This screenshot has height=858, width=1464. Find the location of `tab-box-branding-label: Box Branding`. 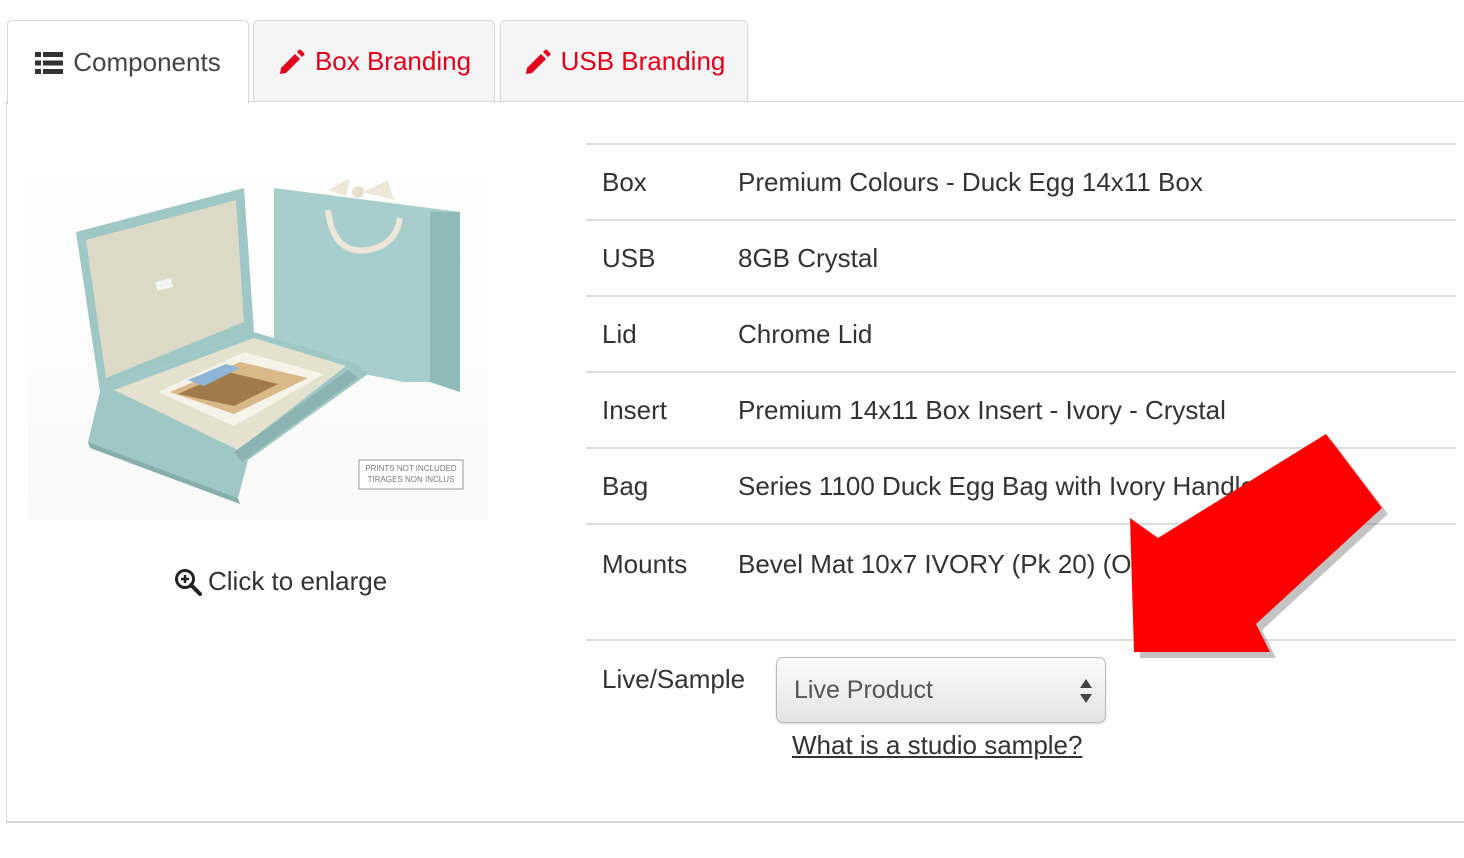

tab-box-branding-label: Box Branding is located at coordinates (393, 61).